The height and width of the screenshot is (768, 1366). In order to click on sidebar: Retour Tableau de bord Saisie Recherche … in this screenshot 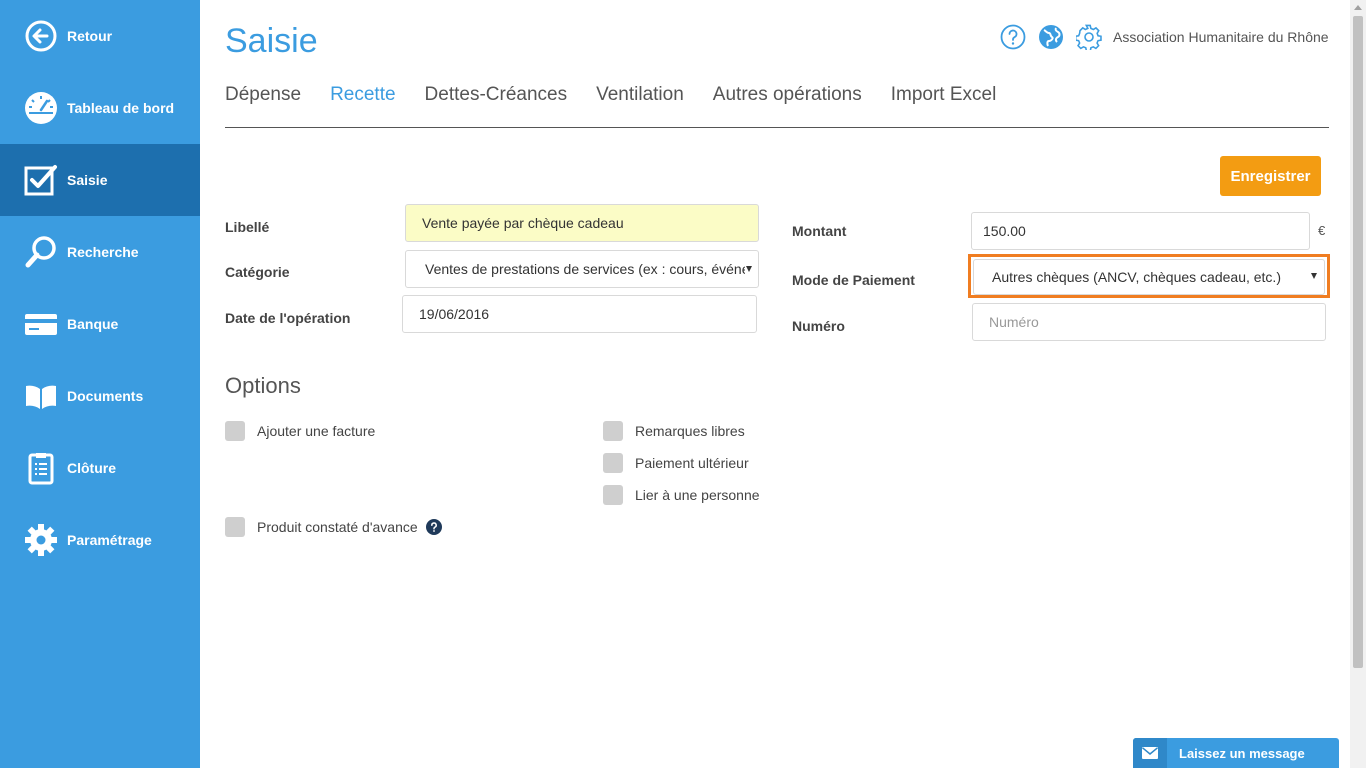, I will do `click(100, 384)`.